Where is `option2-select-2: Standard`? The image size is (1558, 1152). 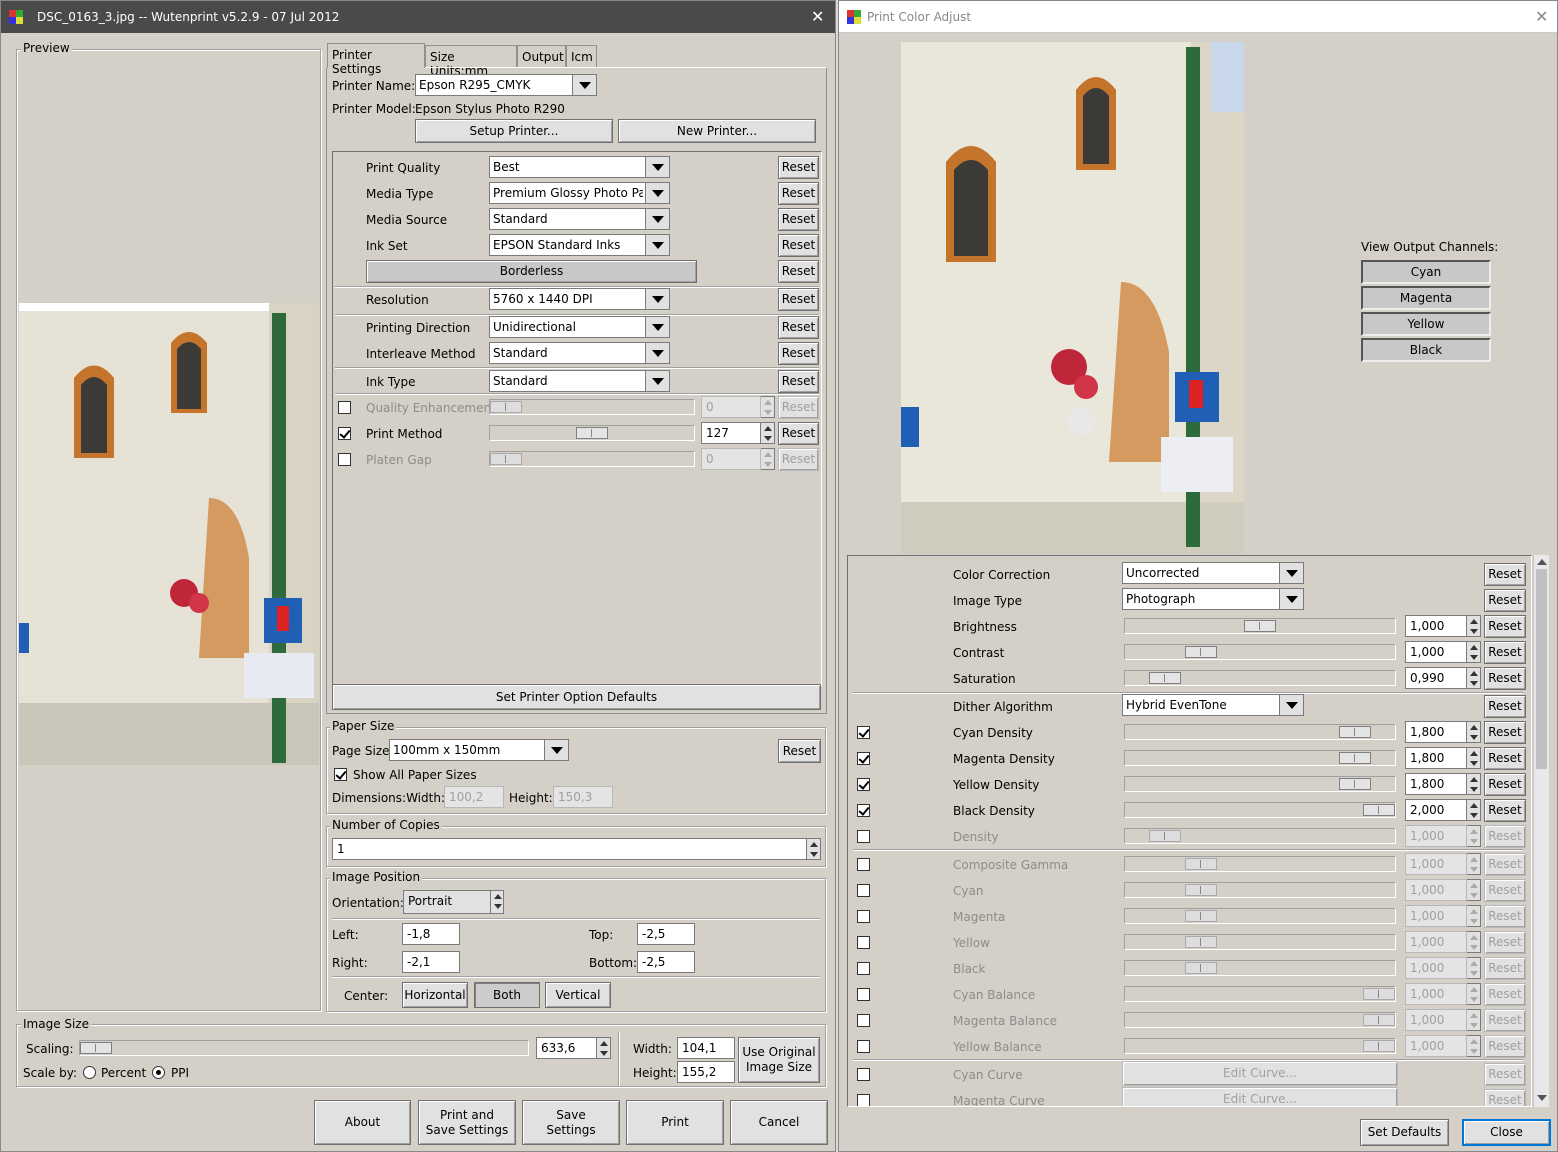
option2-select-2: Standard is located at coordinates (579, 353).